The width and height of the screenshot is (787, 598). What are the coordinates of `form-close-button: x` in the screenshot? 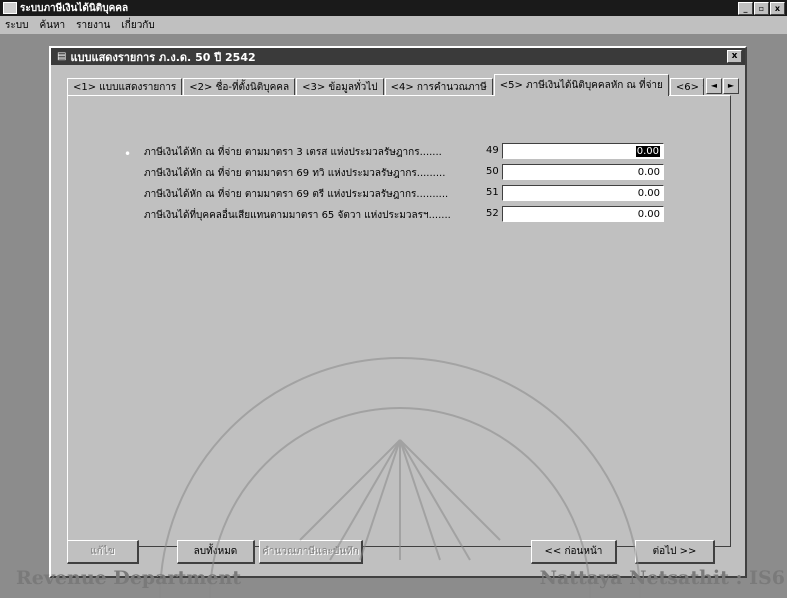 It's located at (734, 56).